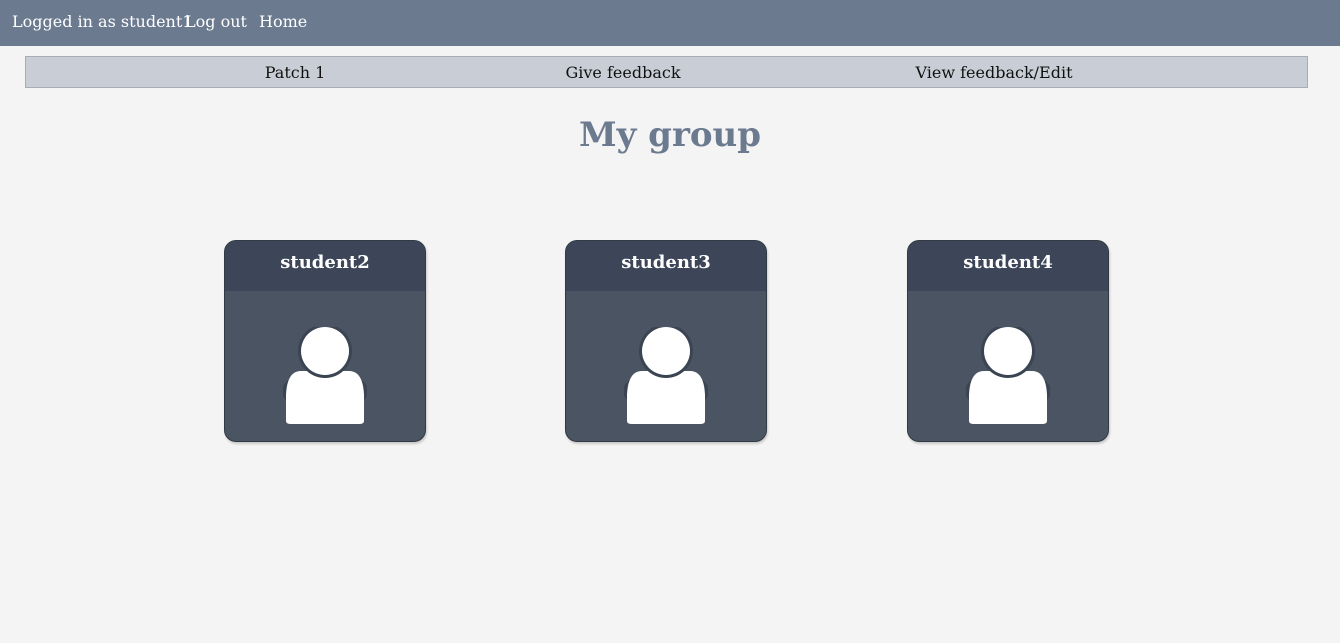  I want to click on member-card-header: student2, so click(325, 266).